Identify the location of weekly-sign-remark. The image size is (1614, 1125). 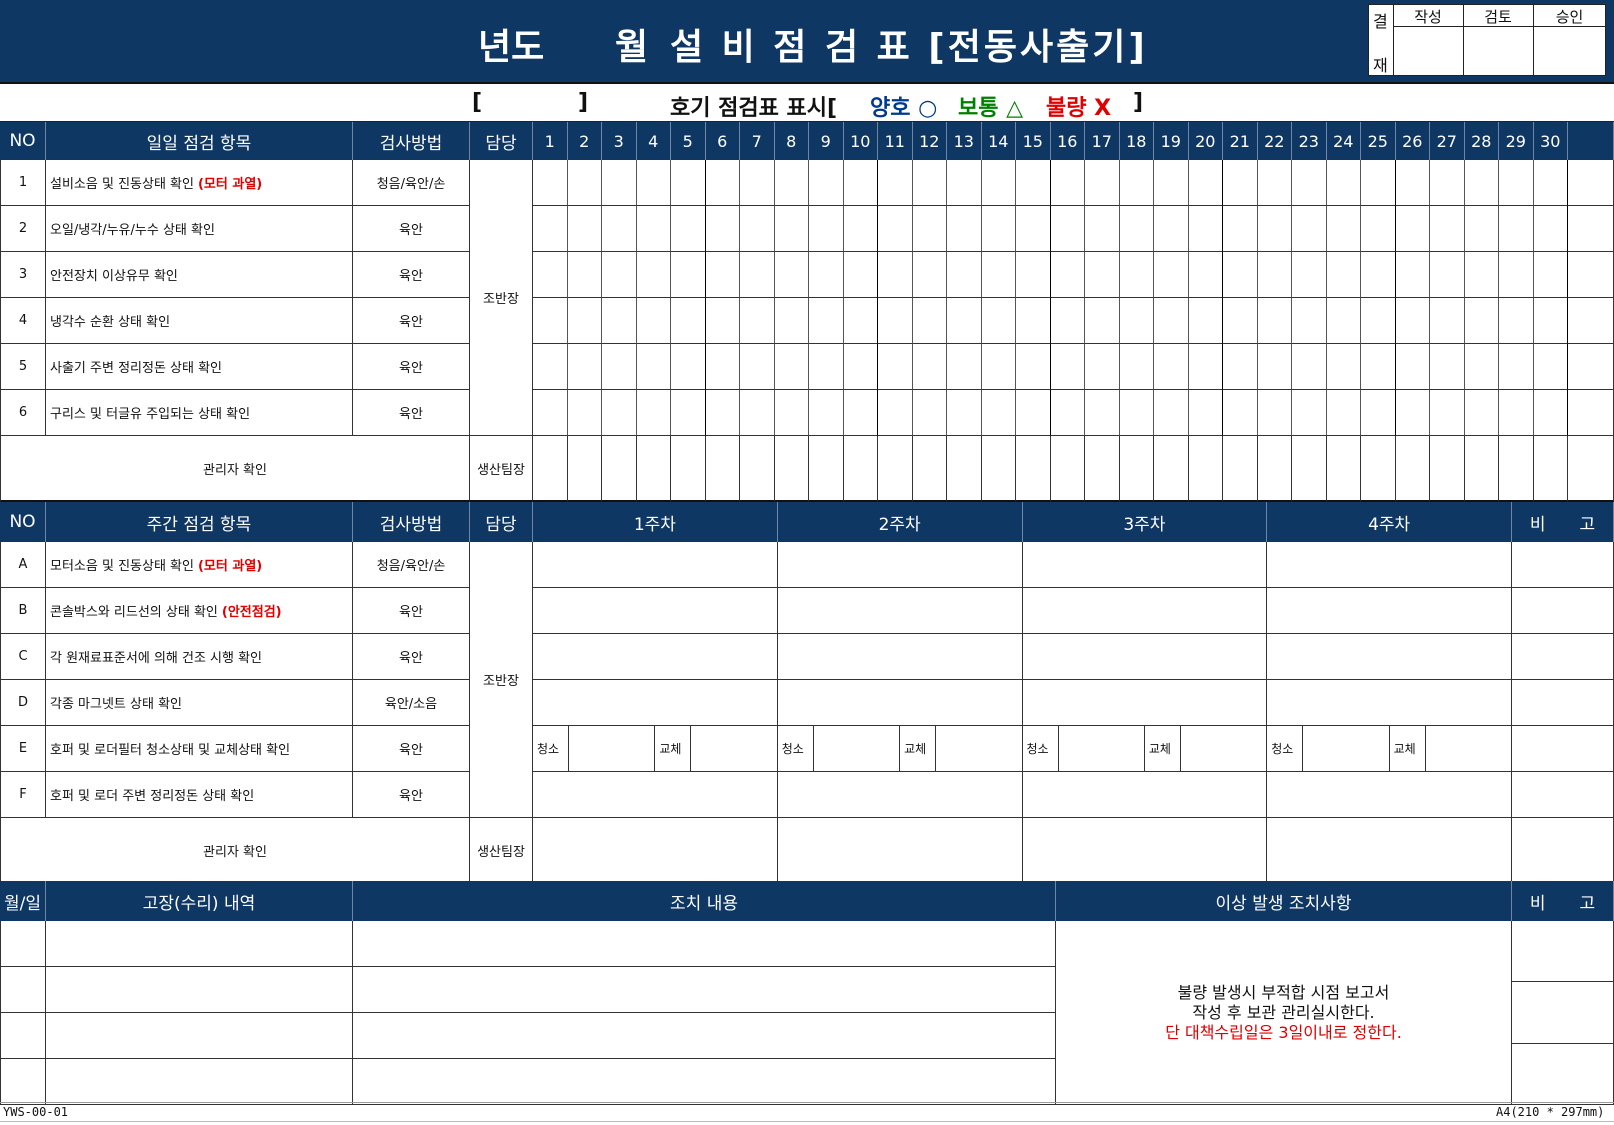
(1563, 850).